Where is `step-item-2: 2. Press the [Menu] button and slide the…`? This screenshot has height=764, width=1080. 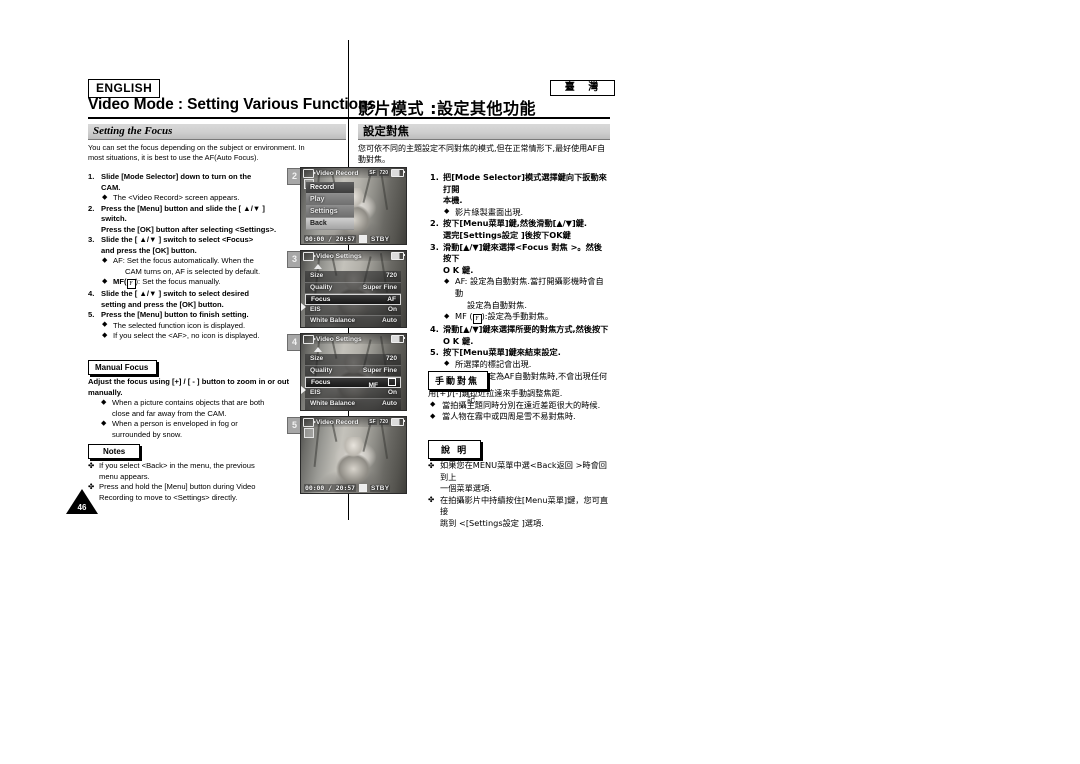
step-item-2: 2. Press the [Menu] button and slide the… is located at coordinates (195, 220).